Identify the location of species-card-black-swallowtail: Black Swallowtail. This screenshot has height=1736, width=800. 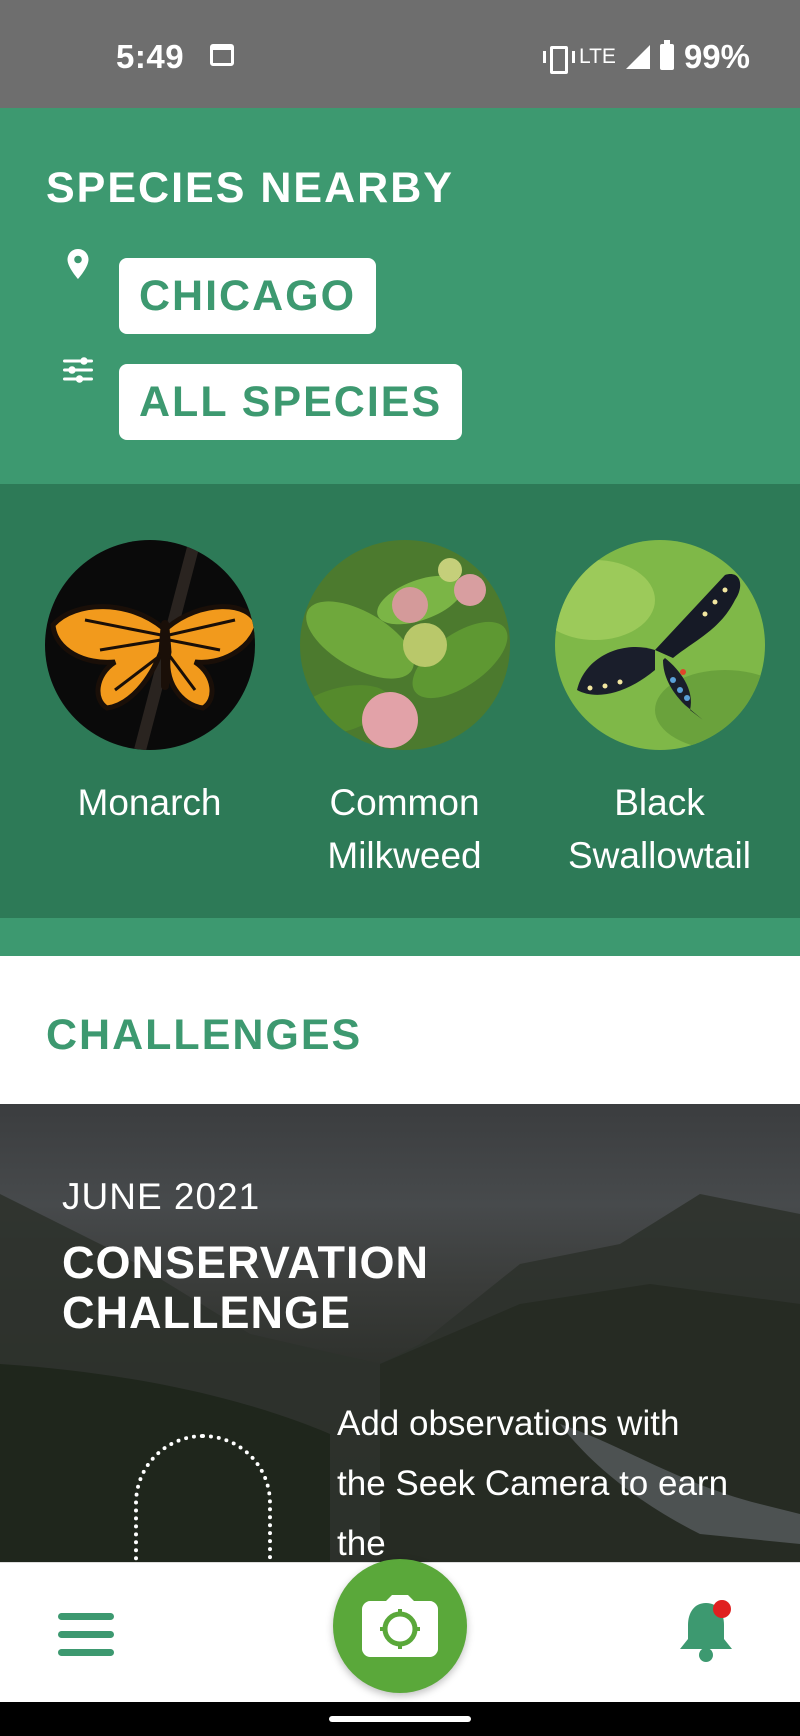
(659, 711).